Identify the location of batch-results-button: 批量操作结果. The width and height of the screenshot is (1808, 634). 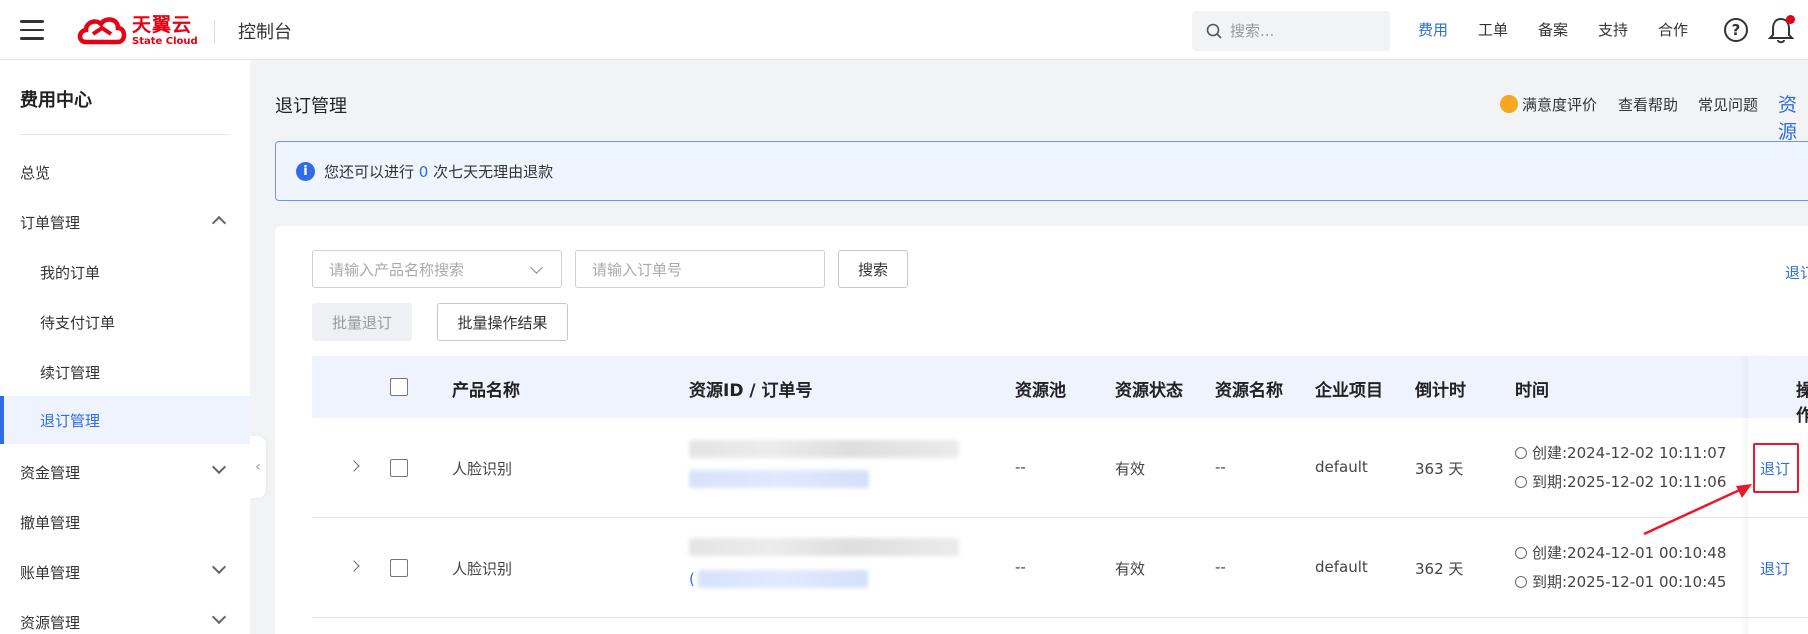
(502, 322).